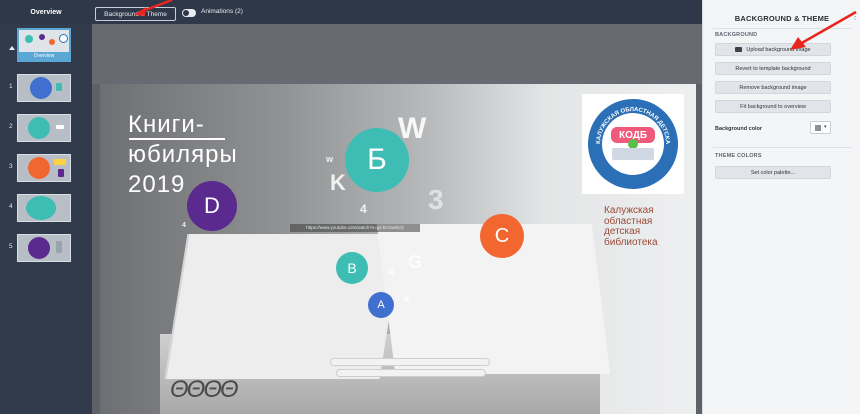 This screenshot has width=860, height=414. What do you see at coordinates (204, 389) in the screenshot?
I see `paper-clips-image: ΘΘΘΘ` at bounding box center [204, 389].